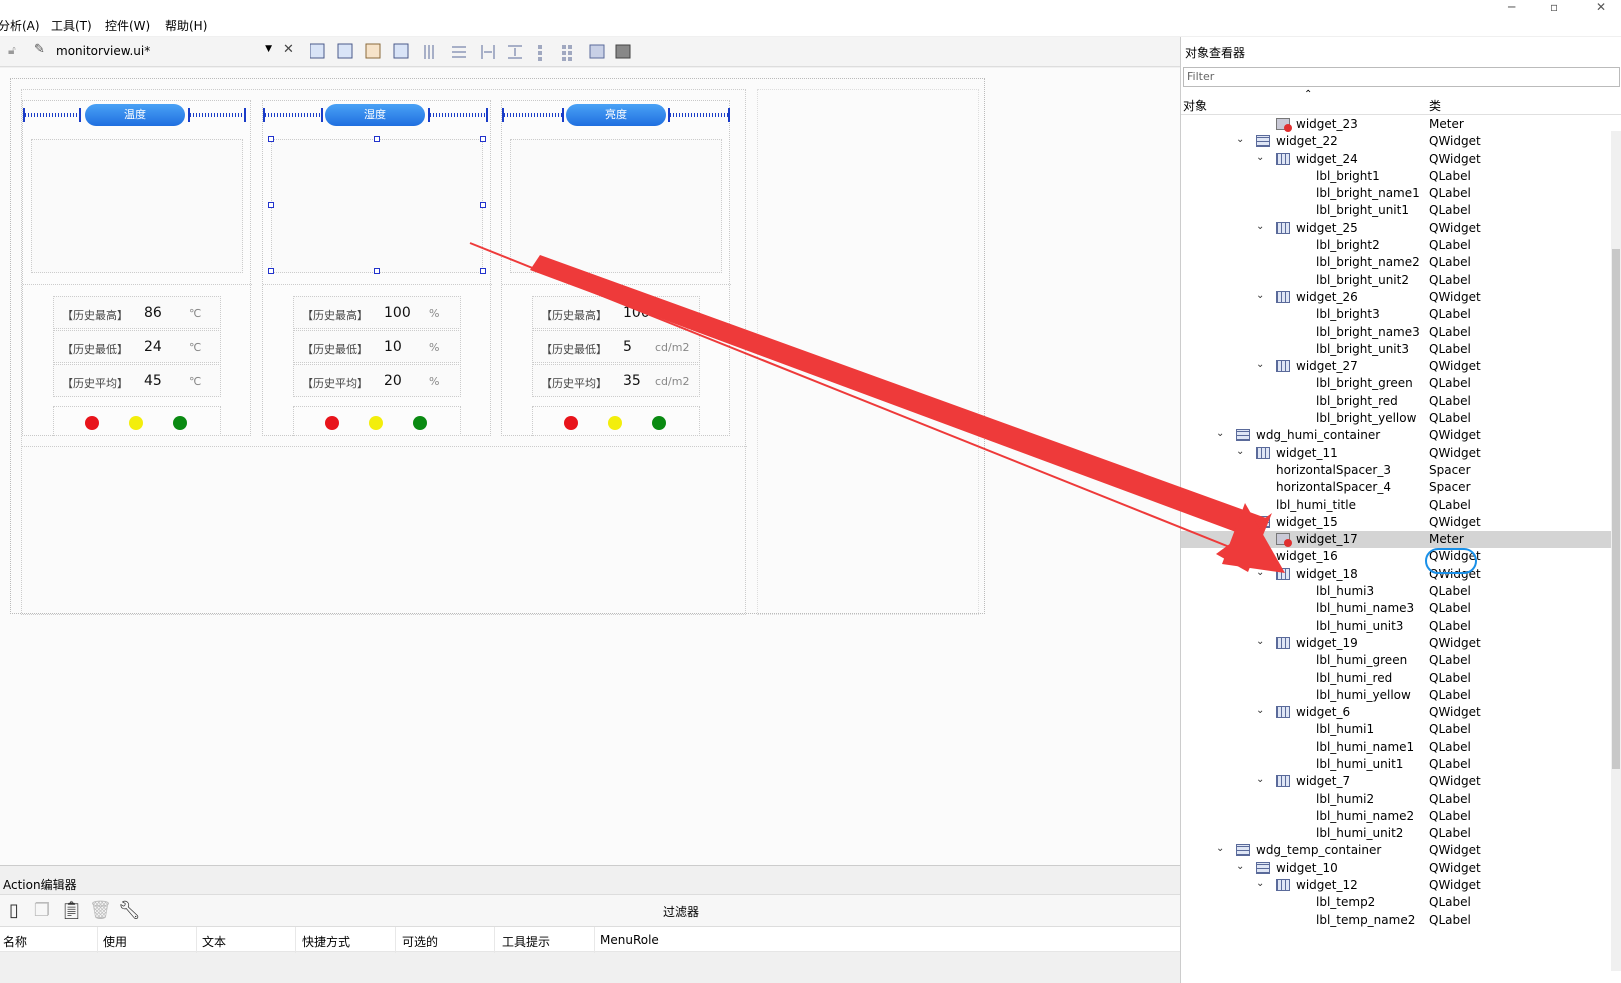 The width and height of the screenshot is (1621, 983). I want to click on temperature-panel: 温度 【历史最高】 86 ℃ 【历史最低】 24 ℃ 【历史平均】 45 ℃, so click(137, 268).